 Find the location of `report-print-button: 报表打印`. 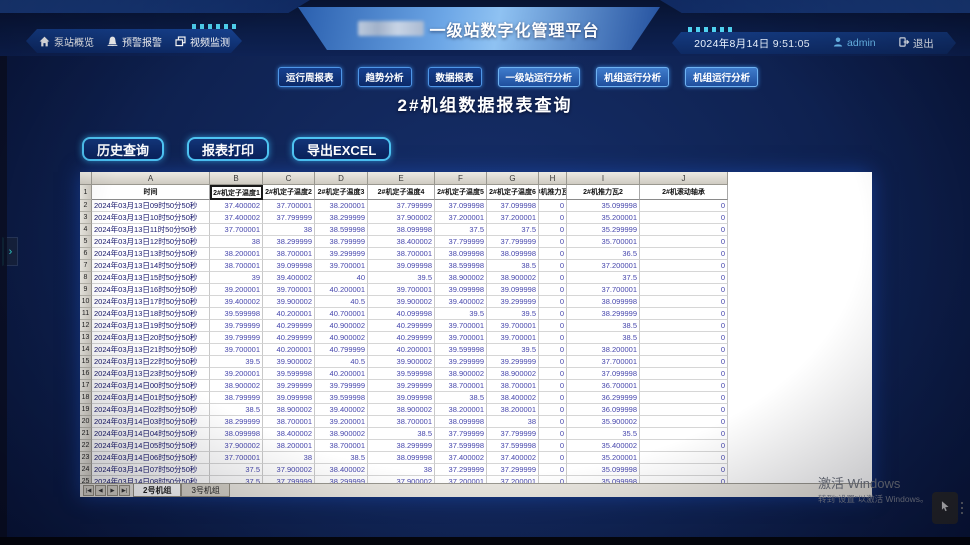

report-print-button: 报表打印 is located at coordinates (228, 149).